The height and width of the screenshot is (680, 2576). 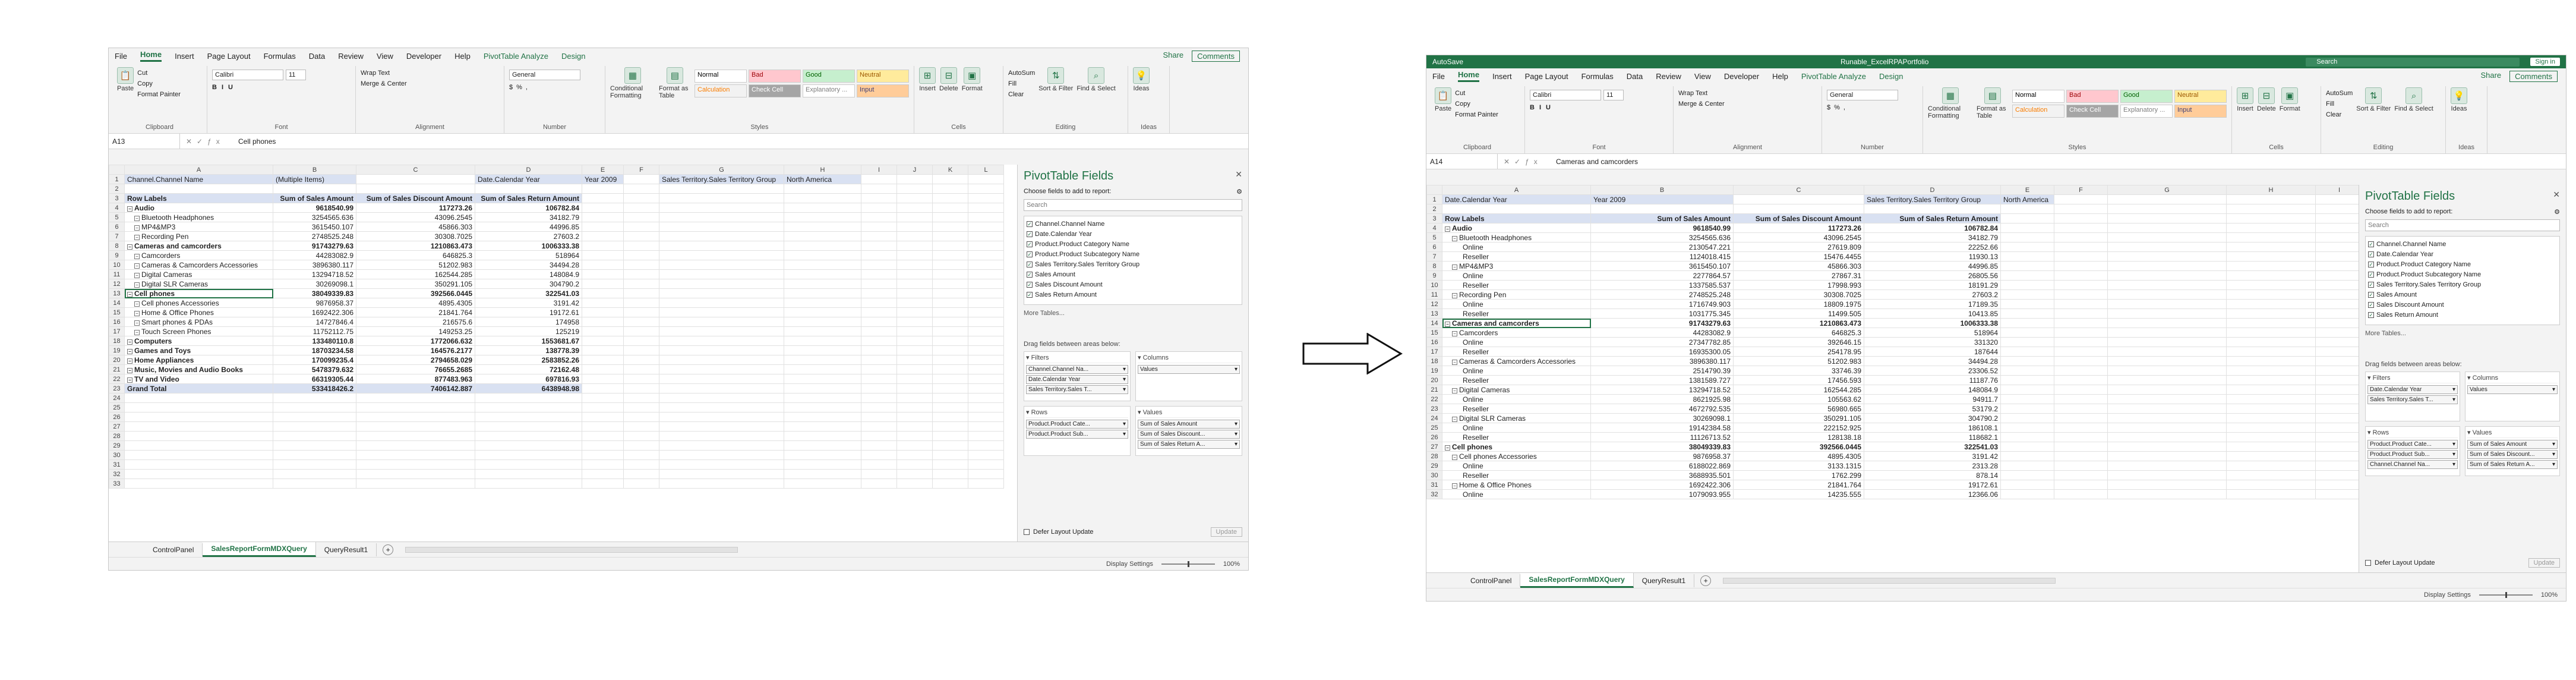 What do you see at coordinates (1838, 107) in the screenshot?
I see `percent-icon: %` at bounding box center [1838, 107].